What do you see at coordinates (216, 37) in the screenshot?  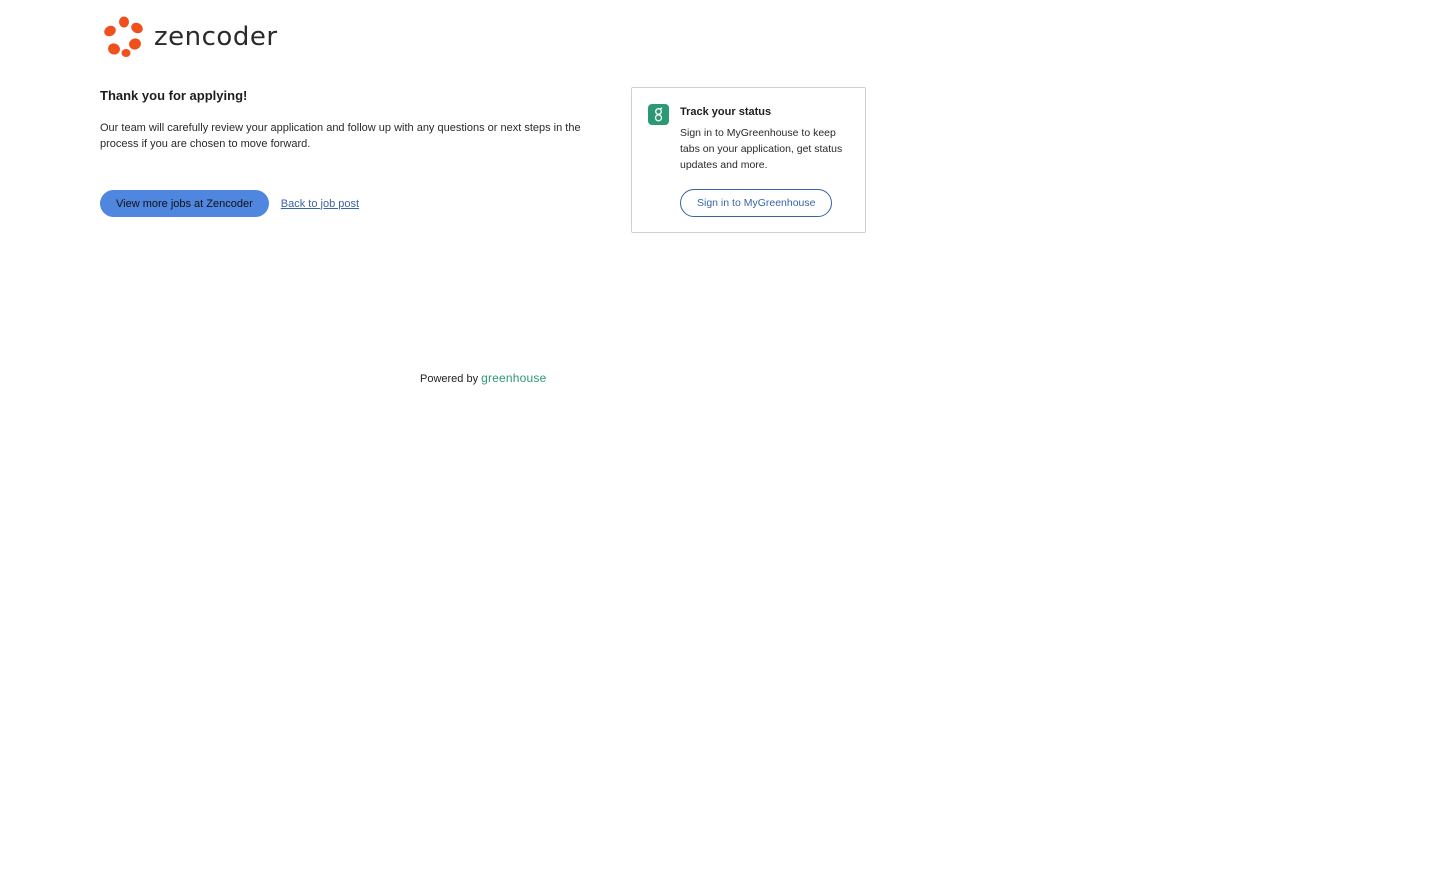 I see `company-logo-text: zencoder` at bounding box center [216, 37].